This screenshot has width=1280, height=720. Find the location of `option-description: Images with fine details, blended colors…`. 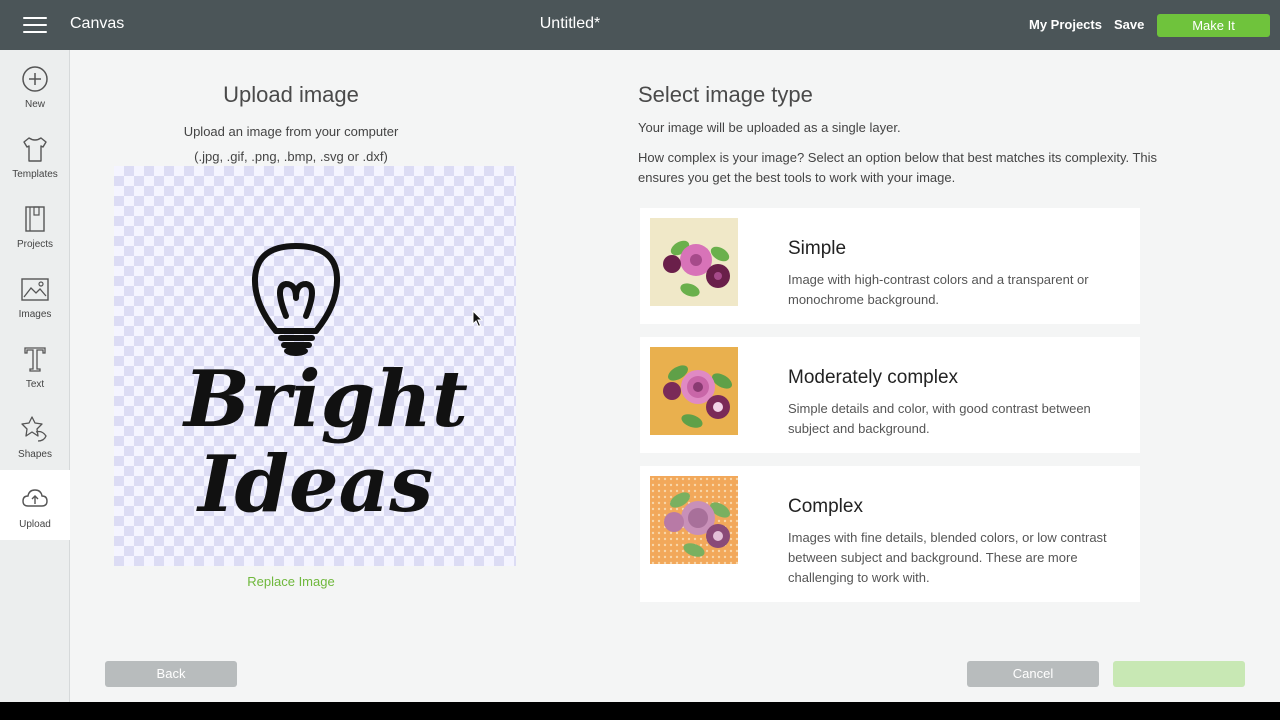

option-description: Images with fine details, blended colors… is located at coordinates (947, 557).